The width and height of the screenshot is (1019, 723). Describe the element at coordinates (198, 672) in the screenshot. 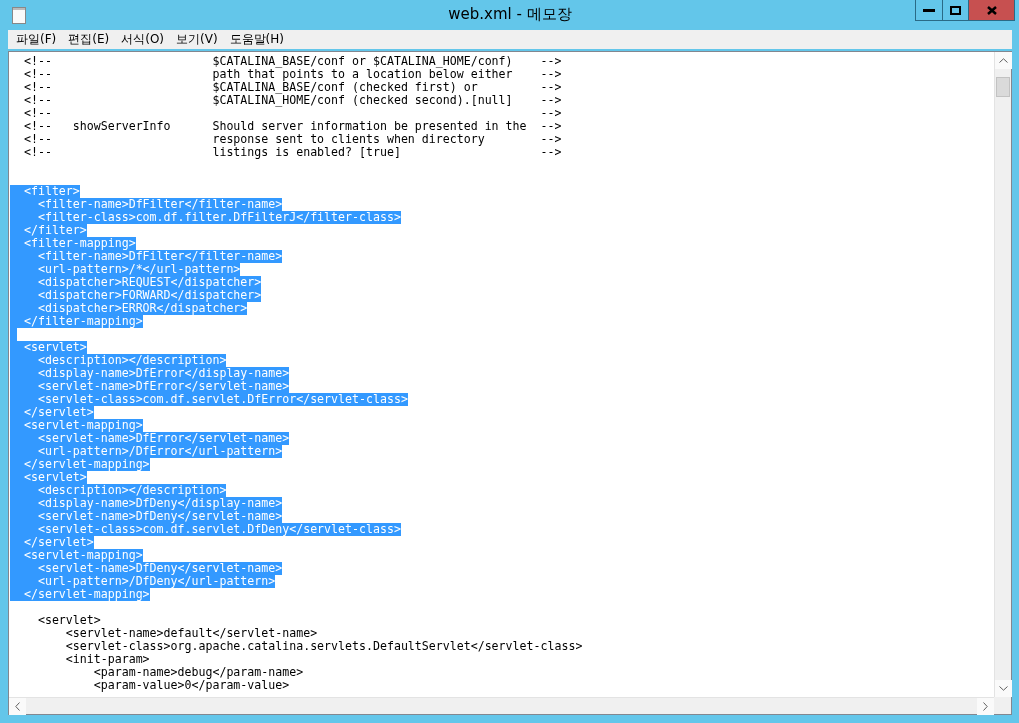

I see `code-line: <param-name>debug</param-name>` at that location.